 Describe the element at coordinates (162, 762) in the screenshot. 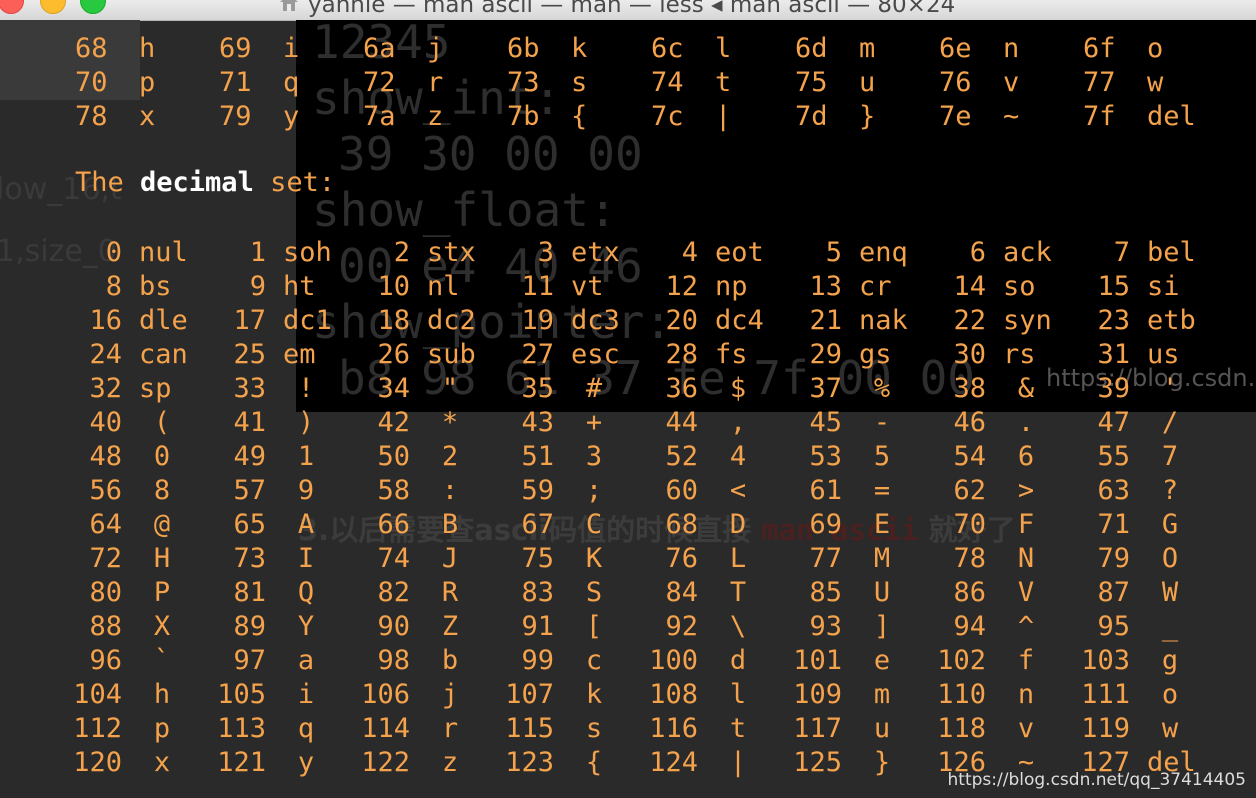

I see `char-name: x` at that location.